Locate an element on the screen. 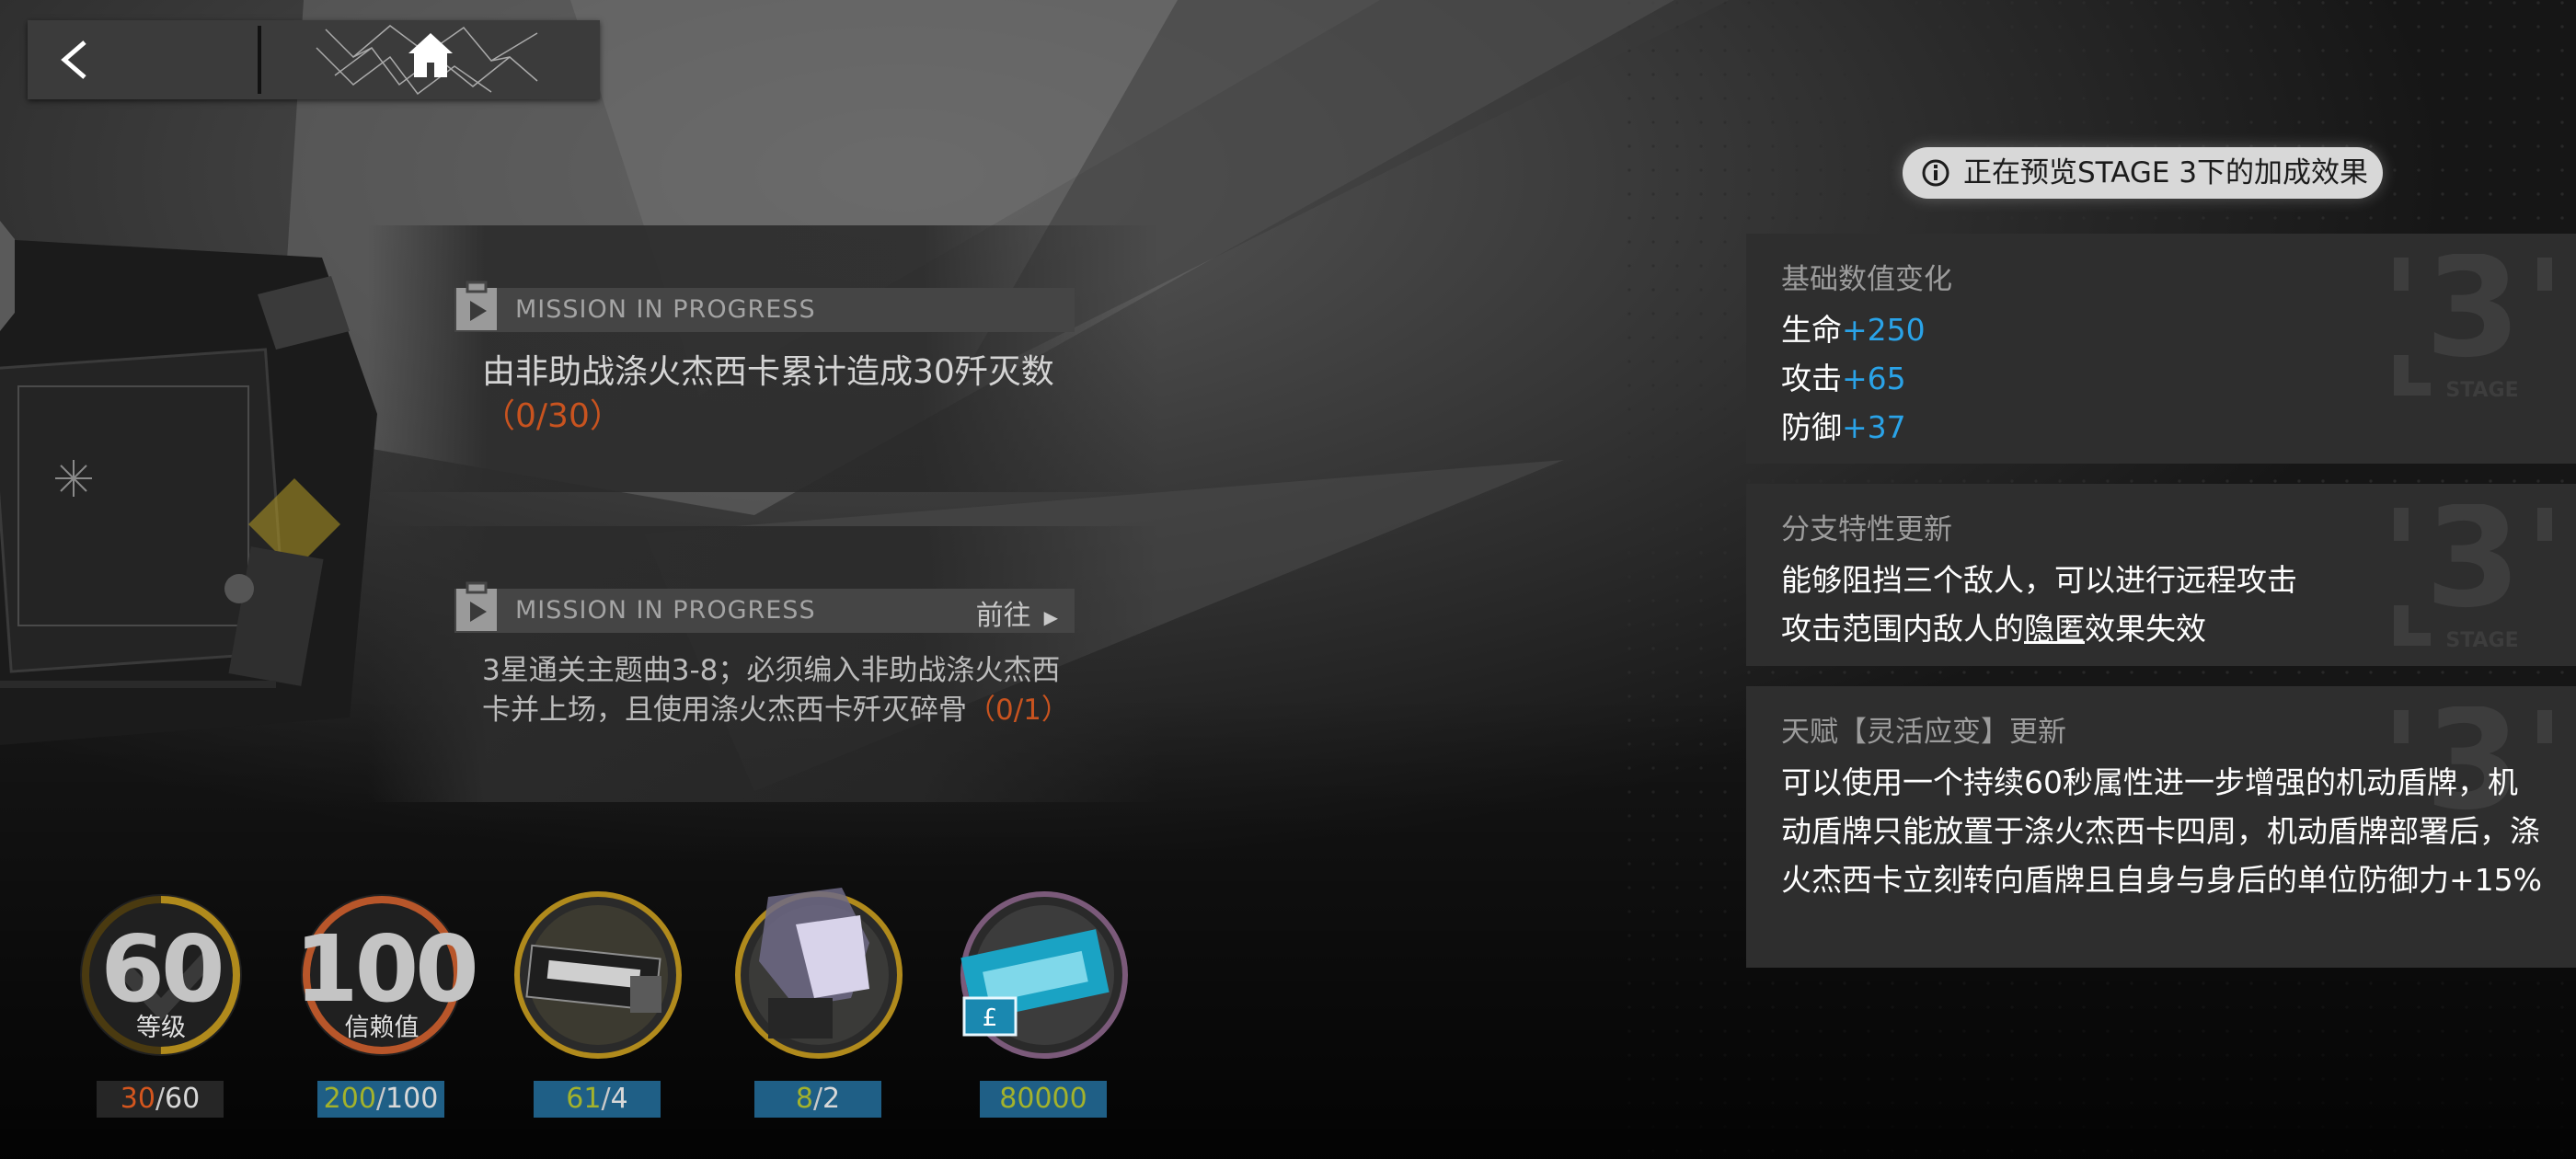  trait-line-2-post: 效果失效 is located at coordinates (2145, 629).